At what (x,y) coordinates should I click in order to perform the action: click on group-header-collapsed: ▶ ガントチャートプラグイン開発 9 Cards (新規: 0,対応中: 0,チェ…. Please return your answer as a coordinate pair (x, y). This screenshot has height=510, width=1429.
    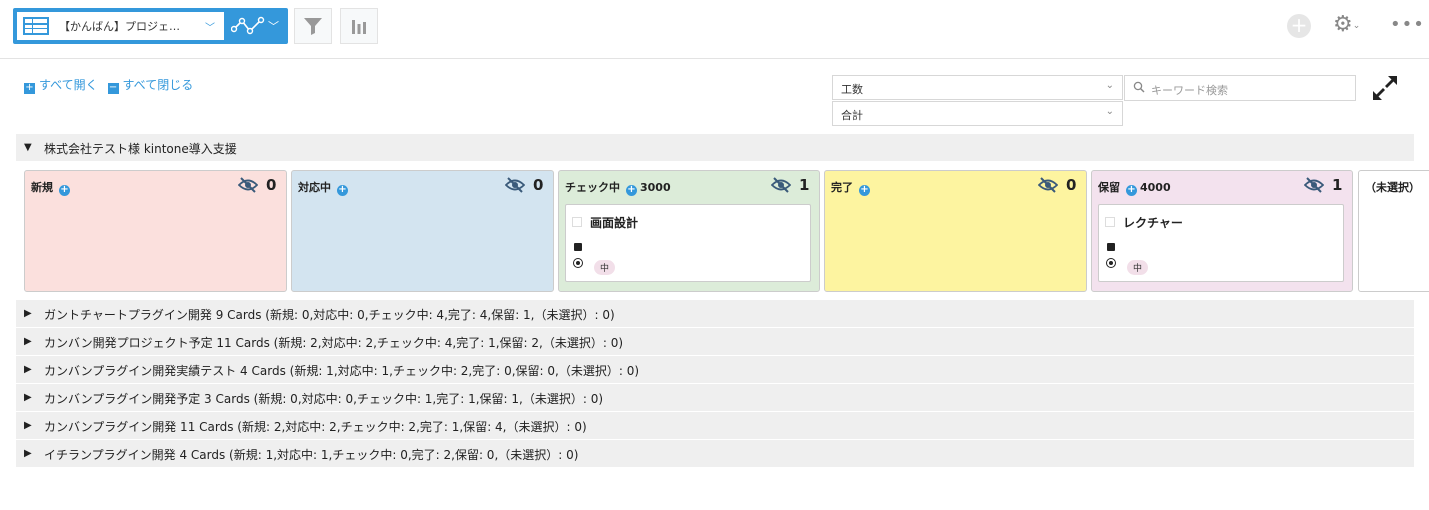
    Looking at the image, I should click on (715, 313).